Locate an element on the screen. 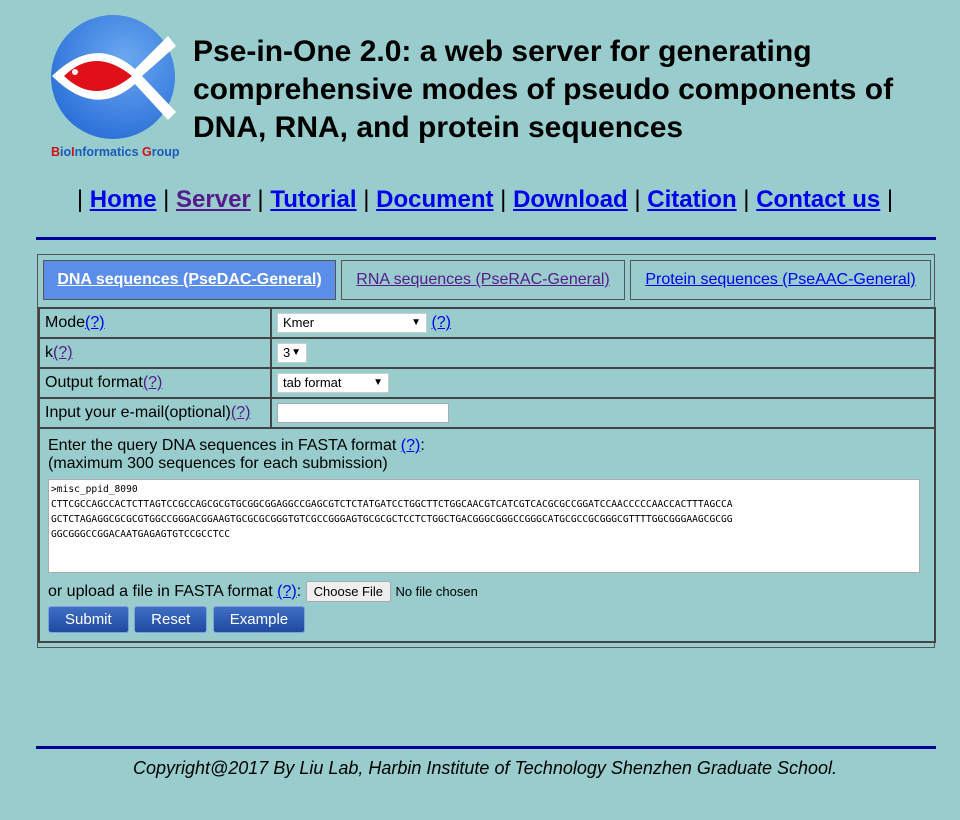 The height and width of the screenshot is (820, 960). nav-tutorial: Tutorial is located at coordinates (313, 199).